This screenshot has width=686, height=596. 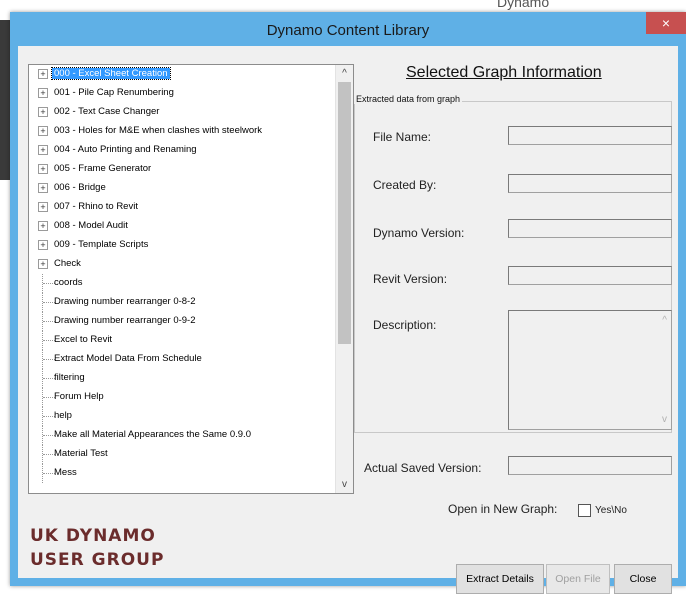 I want to click on tree-item-label: Mess, so click(x=65, y=472).